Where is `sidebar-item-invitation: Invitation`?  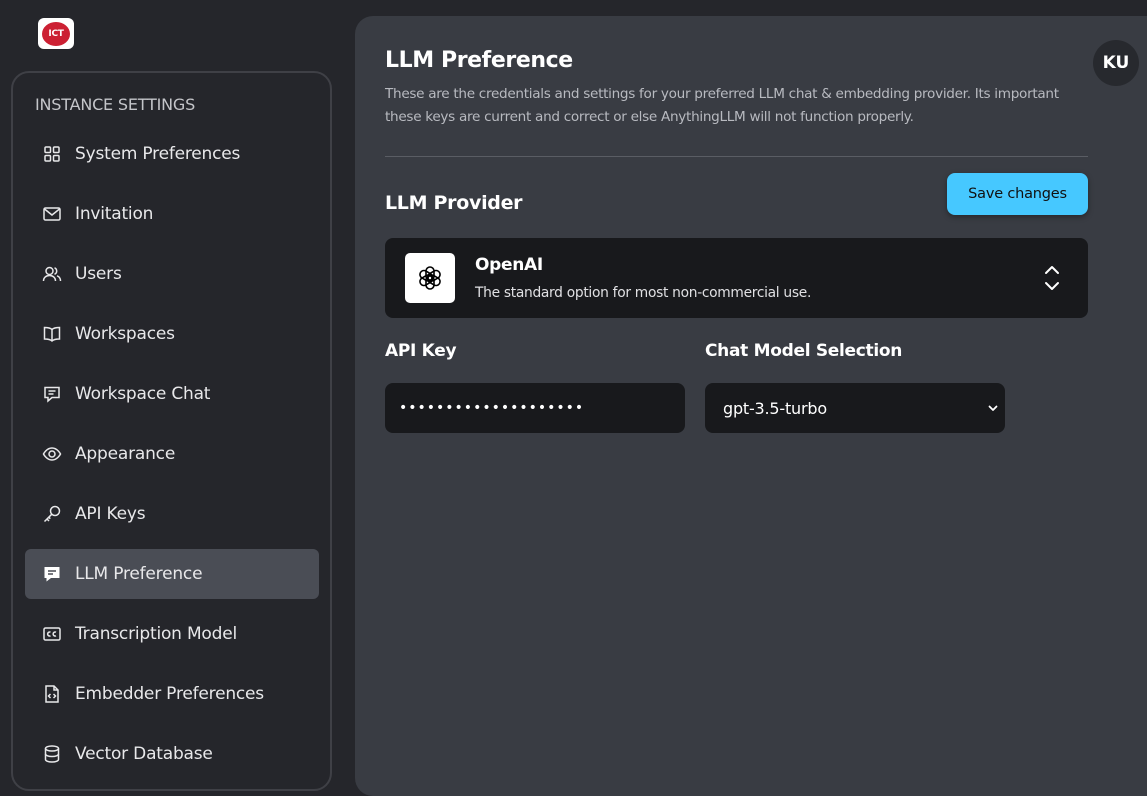 sidebar-item-invitation: Invitation is located at coordinates (172, 214).